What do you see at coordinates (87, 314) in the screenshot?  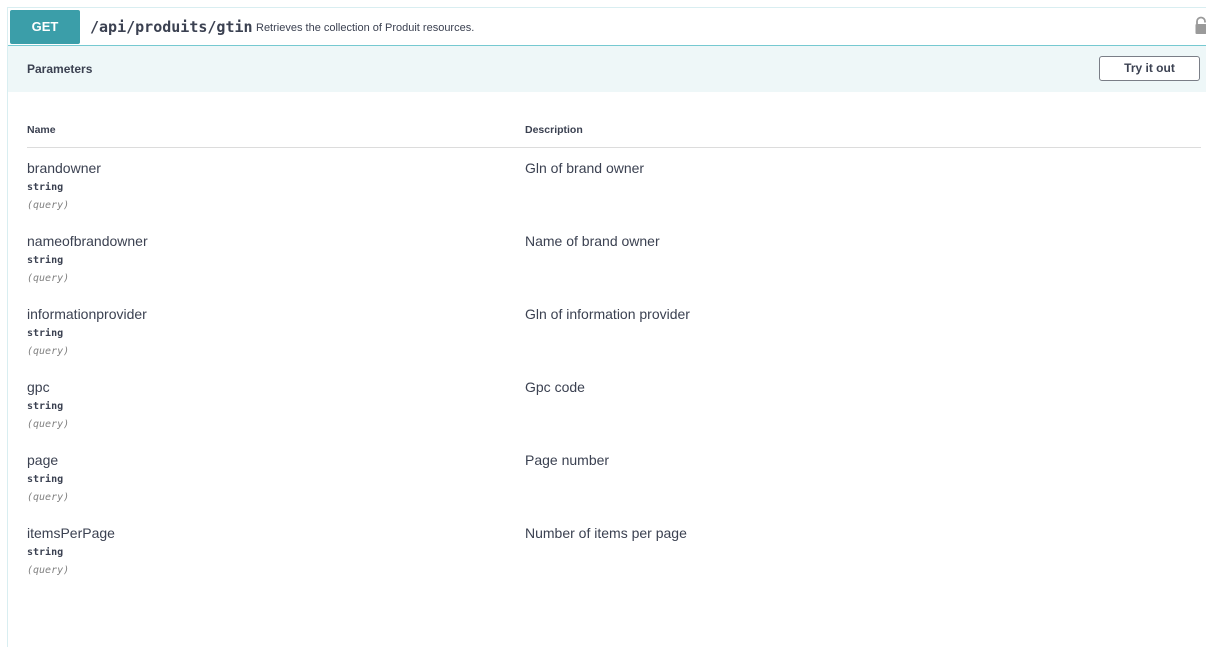 I see `parameter-name: informationprovider` at bounding box center [87, 314].